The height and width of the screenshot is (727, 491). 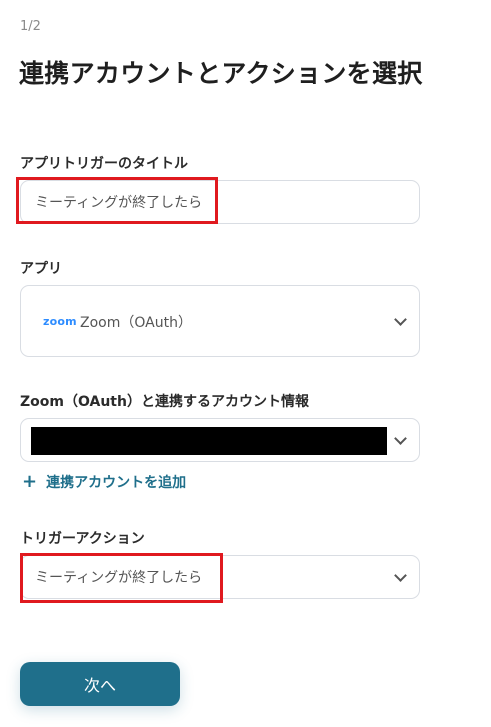 I want to click on trigger-action-label: トリガーアクション, so click(x=82, y=539).